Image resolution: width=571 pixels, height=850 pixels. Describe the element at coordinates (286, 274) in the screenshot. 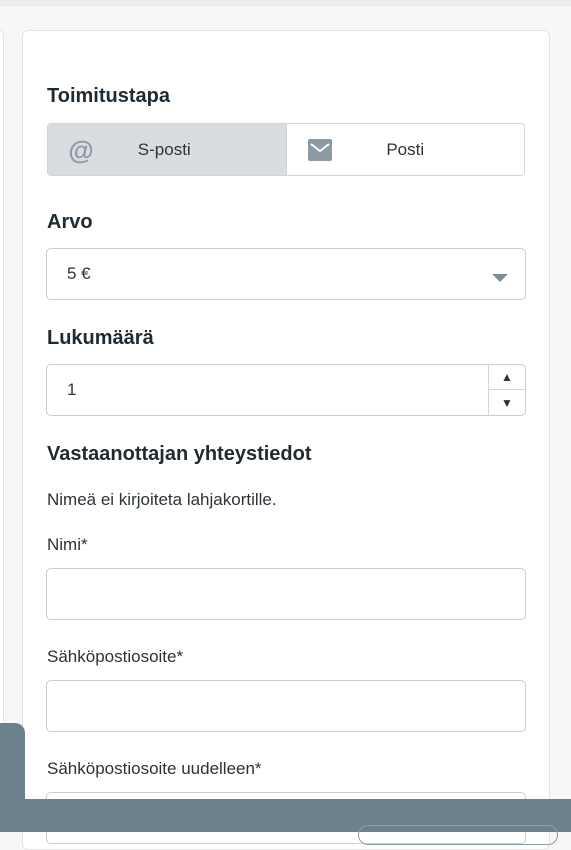

I see `value-select: 5 €` at that location.